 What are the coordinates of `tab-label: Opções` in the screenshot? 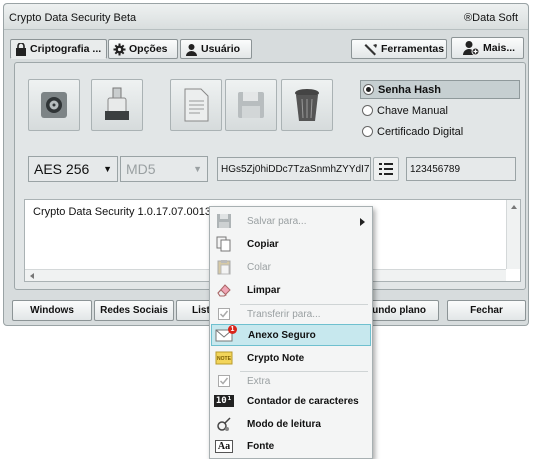 It's located at (148, 49).